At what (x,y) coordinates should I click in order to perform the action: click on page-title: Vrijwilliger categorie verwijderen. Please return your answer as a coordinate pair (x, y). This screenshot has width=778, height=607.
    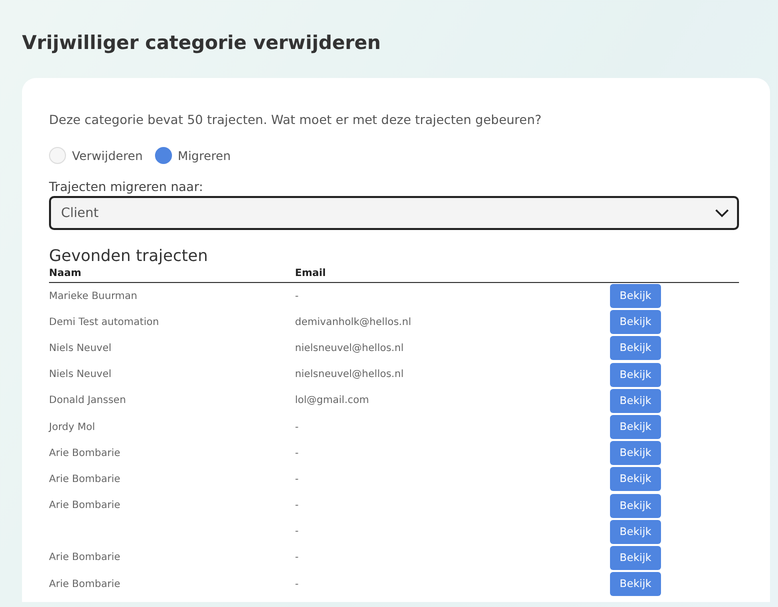
    Looking at the image, I should click on (202, 43).